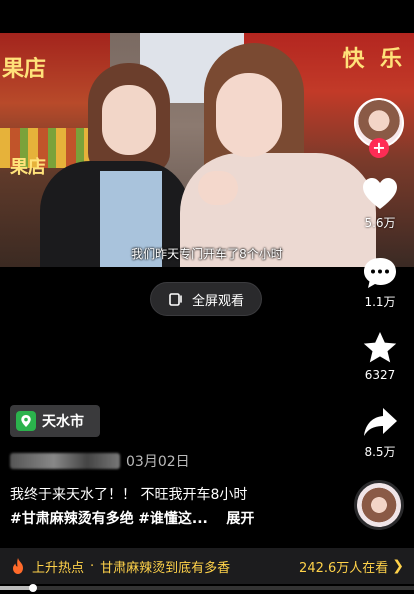  What do you see at coordinates (380, 193) in the screenshot?
I see `heart-icon` at bounding box center [380, 193].